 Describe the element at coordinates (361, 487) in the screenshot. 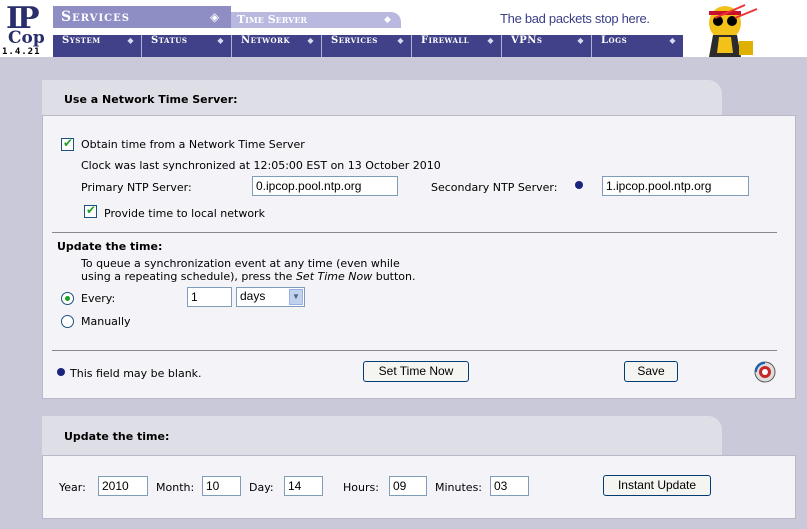

I see `hours-label: Hours:` at that location.